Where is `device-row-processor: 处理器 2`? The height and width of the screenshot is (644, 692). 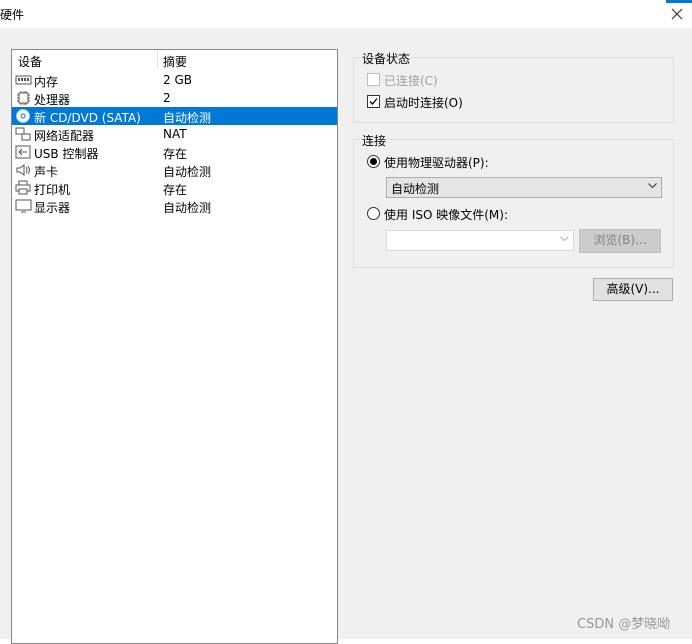
device-row-processor: 处理器 2 is located at coordinates (174, 98).